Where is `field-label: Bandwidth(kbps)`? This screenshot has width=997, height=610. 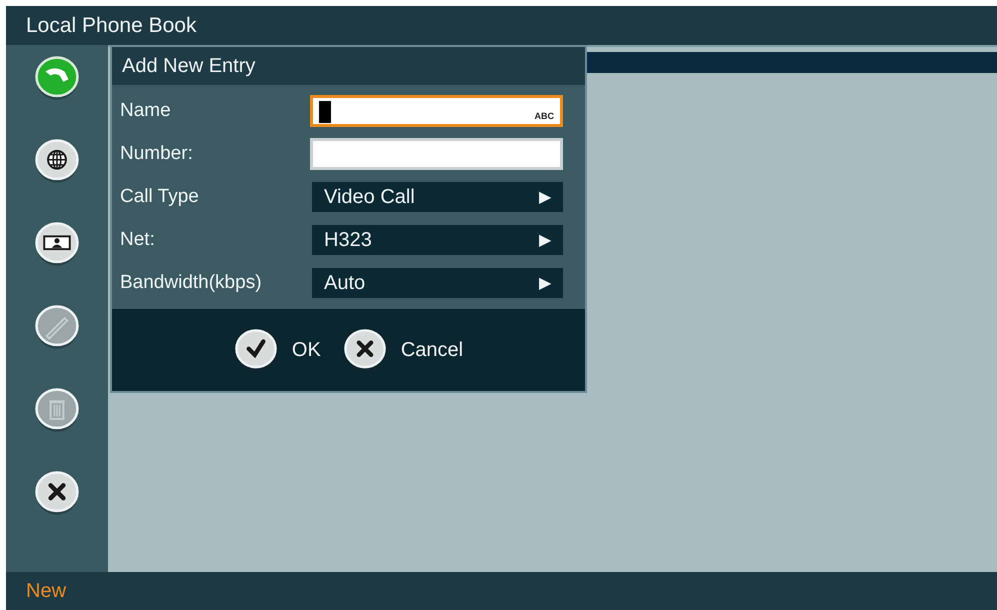 field-label: Bandwidth(kbps) is located at coordinates (191, 283).